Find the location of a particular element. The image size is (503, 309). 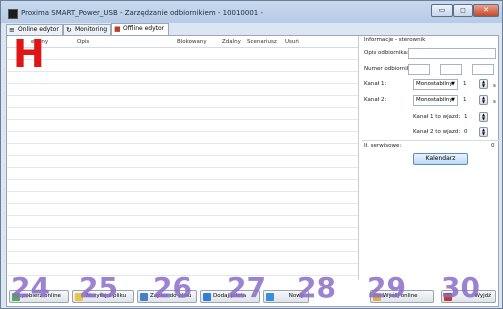

kanal2-label: Kanał 2: is located at coordinates (375, 100).